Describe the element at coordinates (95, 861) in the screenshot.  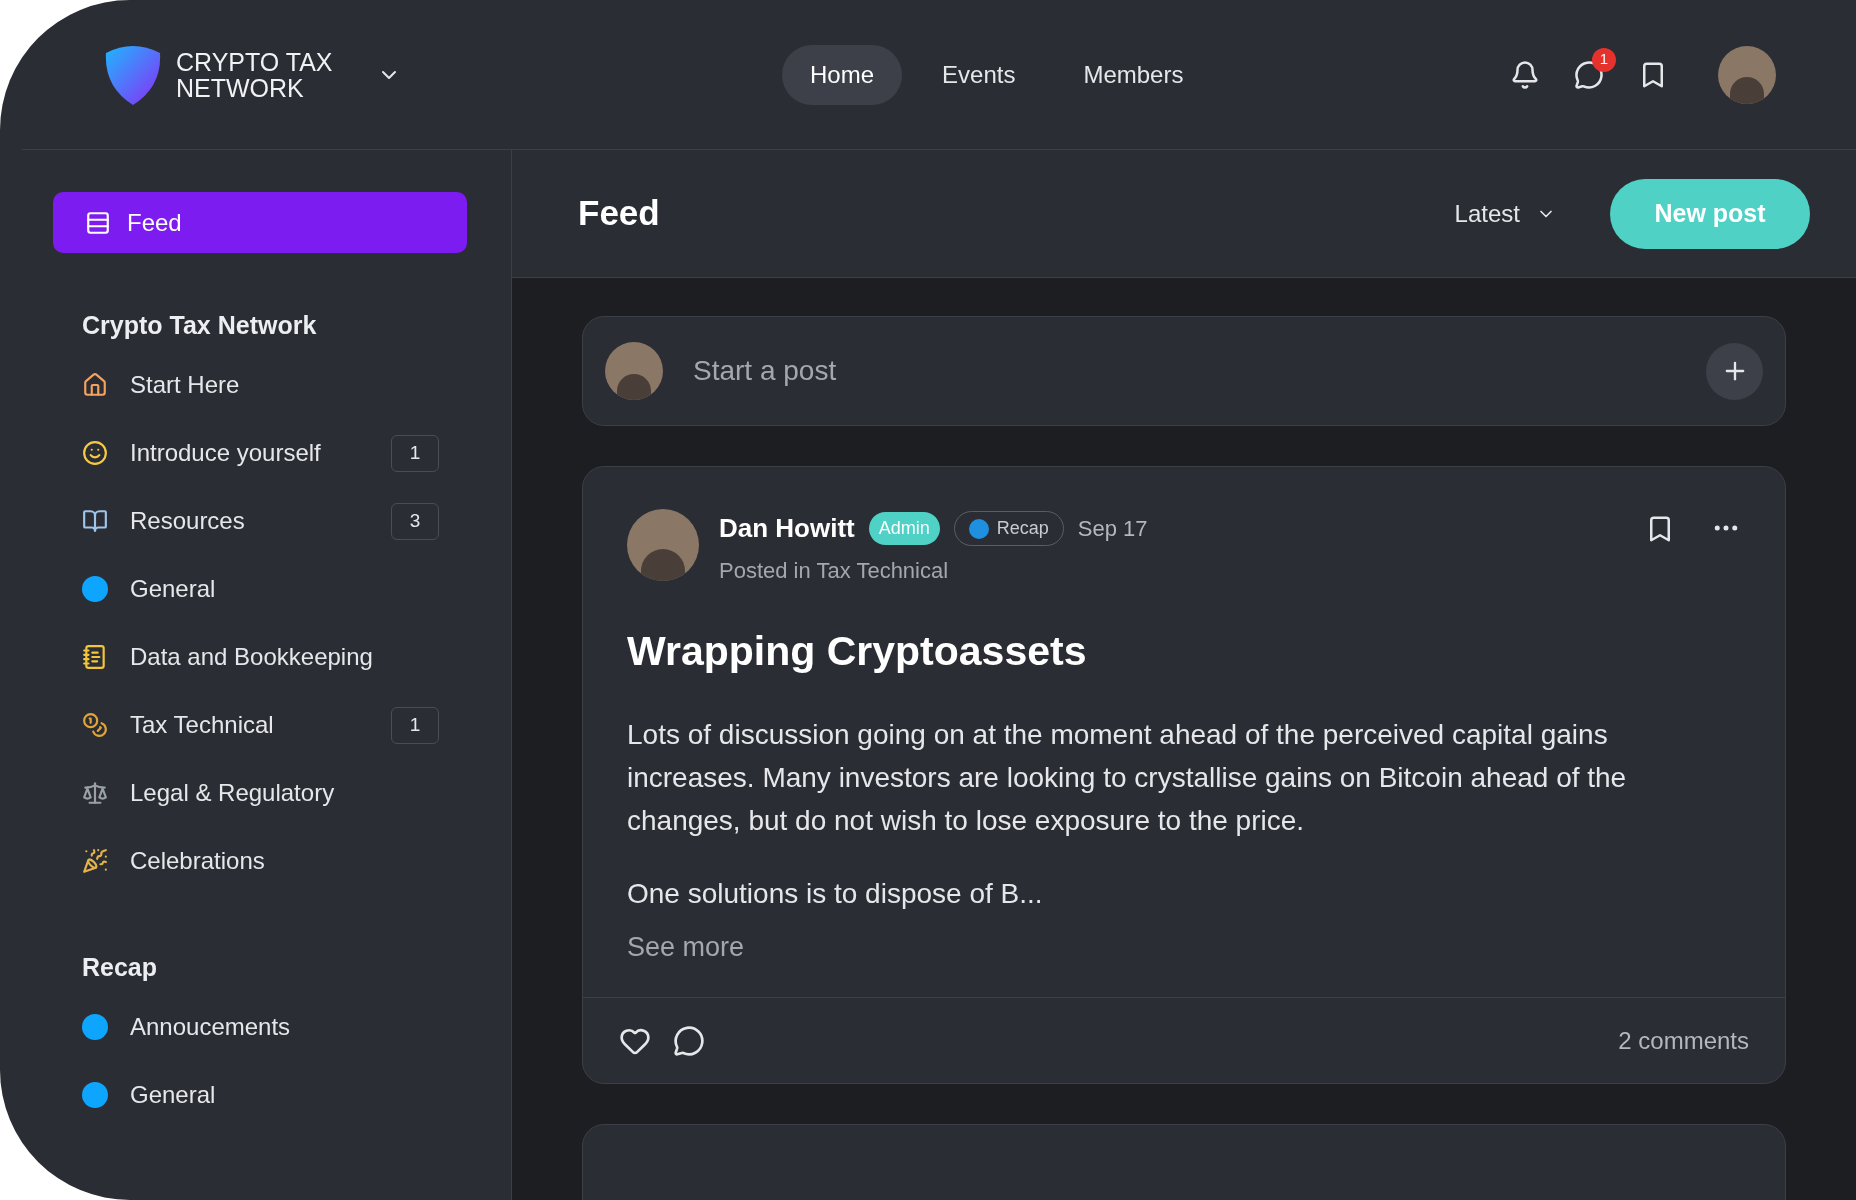
I see `party-popper-icon` at that location.